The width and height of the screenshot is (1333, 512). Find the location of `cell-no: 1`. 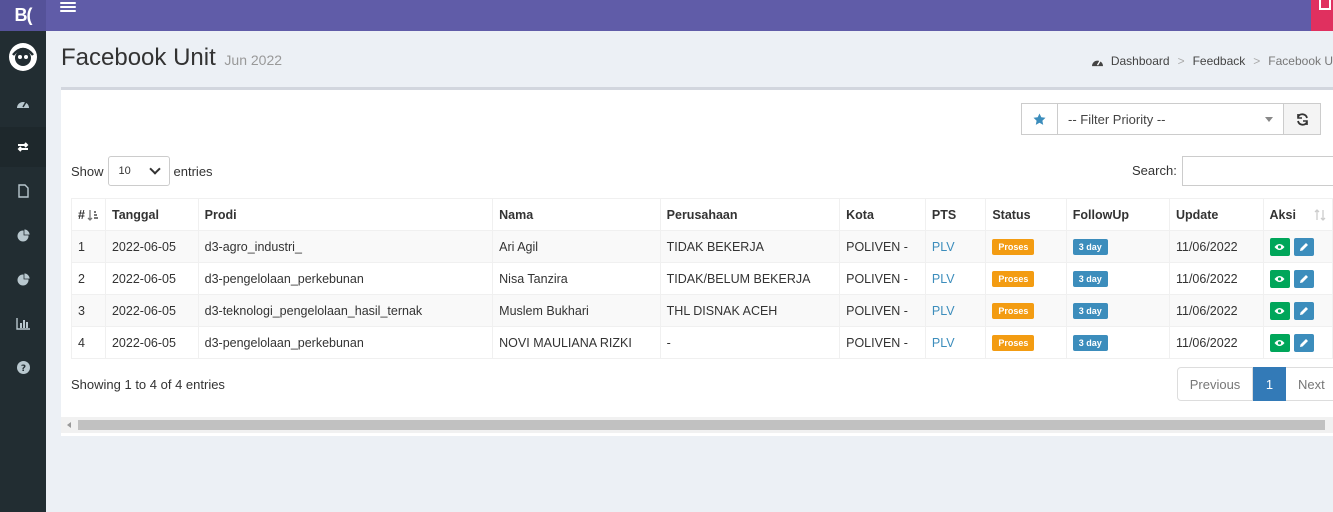

cell-no: 1 is located at coordinates (88, 246).